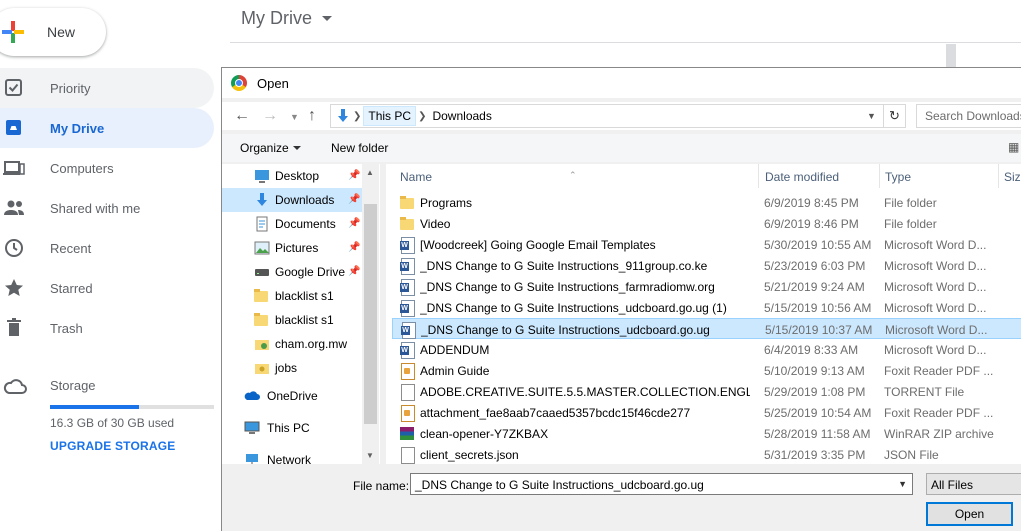 The width and height of the screenshot is (1021, 531). I want to click on tree-item-this-pc: This PC, so click(292, 428).